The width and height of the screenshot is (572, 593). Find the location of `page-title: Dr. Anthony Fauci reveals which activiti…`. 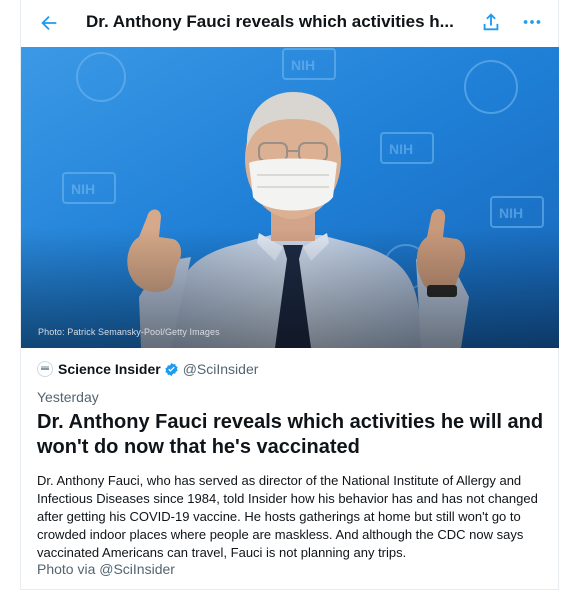

page-title: Dr. Anthony Fauci reveals which activiti… is located at coordinates (270, 21).